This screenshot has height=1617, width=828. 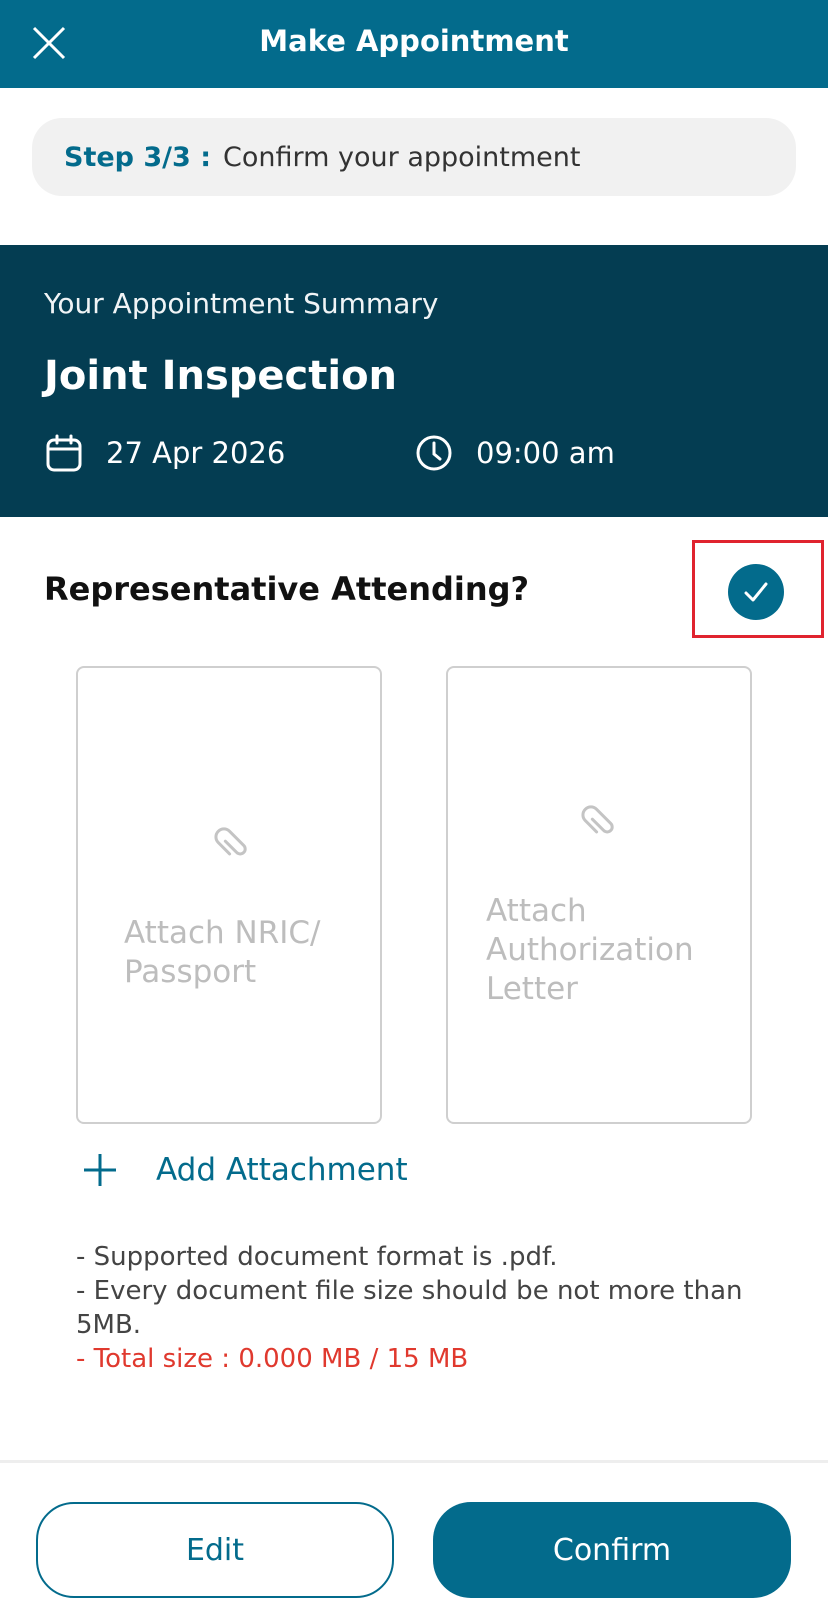 What do you see at coordinates (545, 453) in the screenshot?
I see `time-value: 09:00 am` at bounding box center [545, 453].